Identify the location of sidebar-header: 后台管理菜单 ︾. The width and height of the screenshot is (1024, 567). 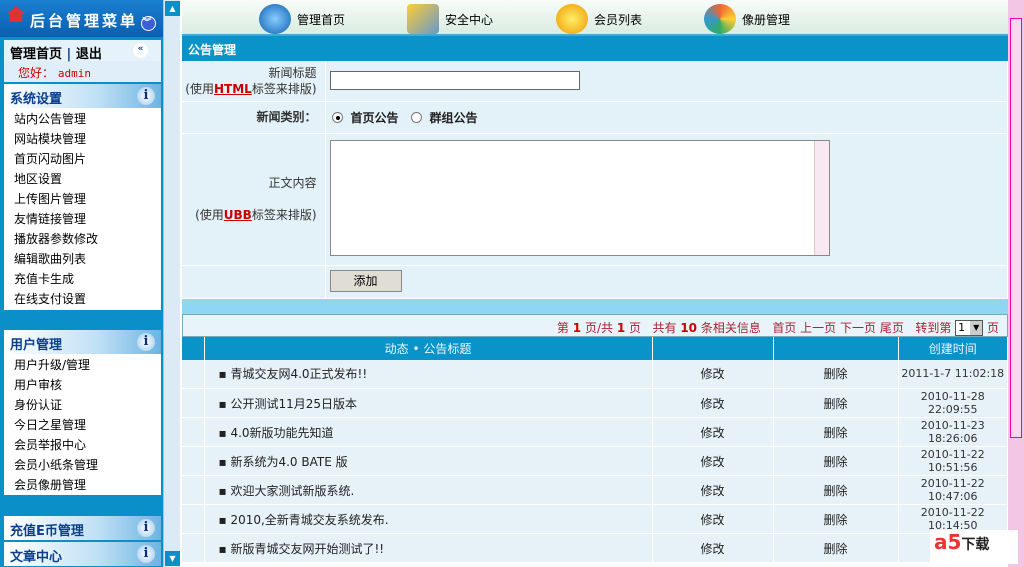
(81, 18).